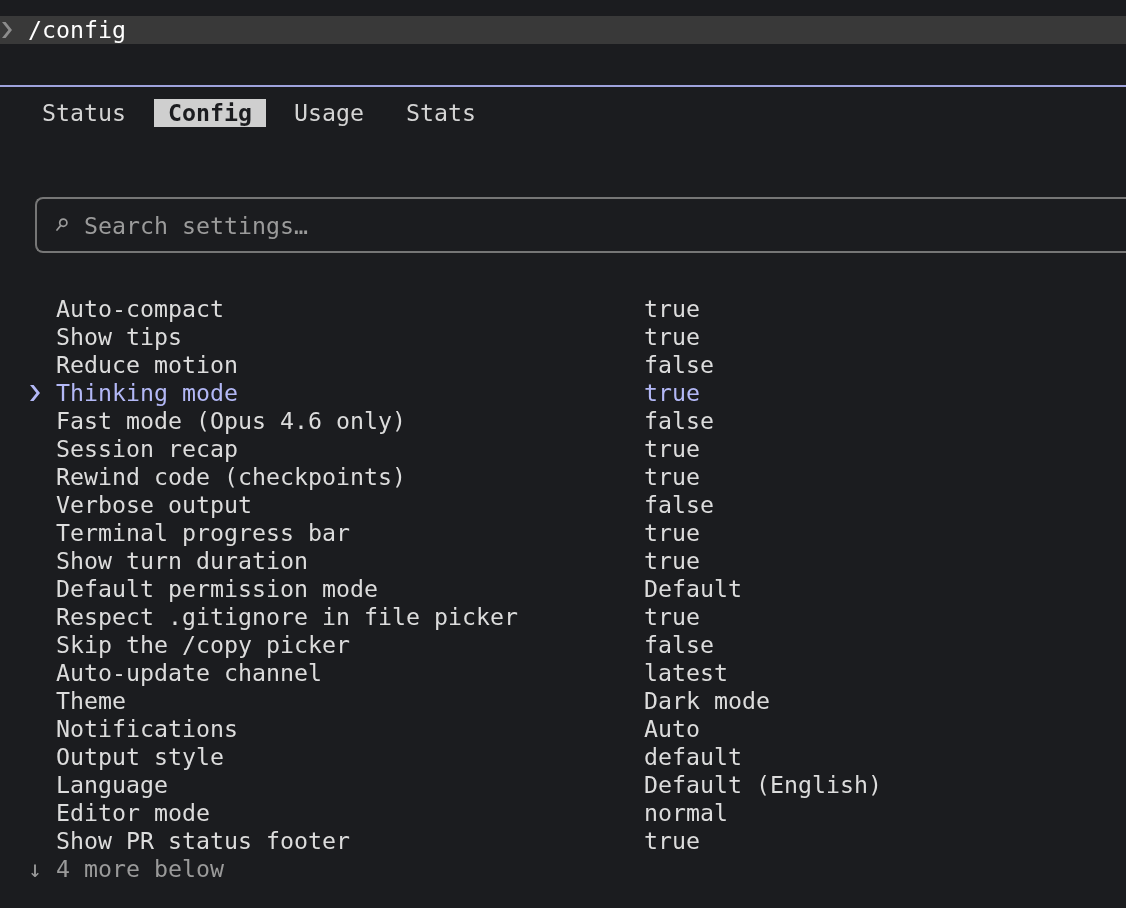 The width and height of the screenshot is (1126, 908). What do you see at coordinates (763, 785) in the screenshot?
I see `setting-value: Default (English)` at bounding box center [763, 785].